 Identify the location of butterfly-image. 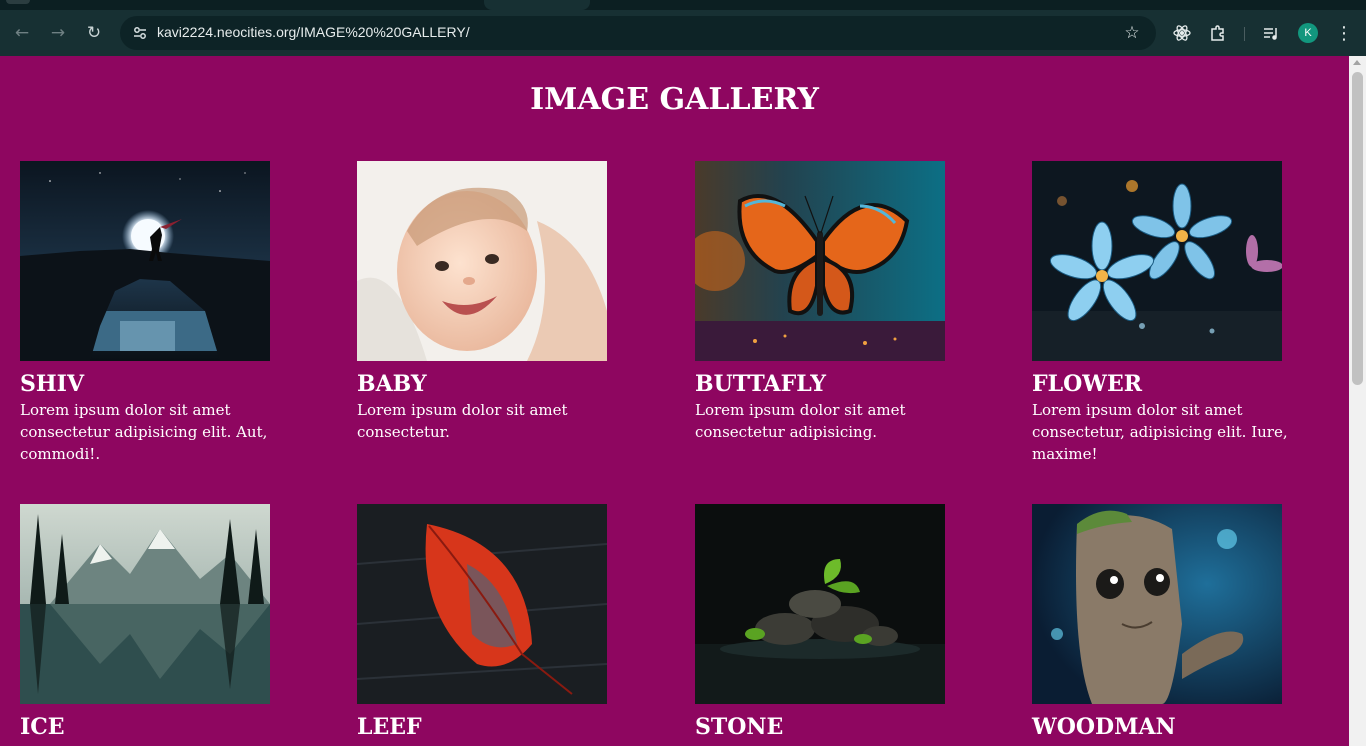
(820, 261).